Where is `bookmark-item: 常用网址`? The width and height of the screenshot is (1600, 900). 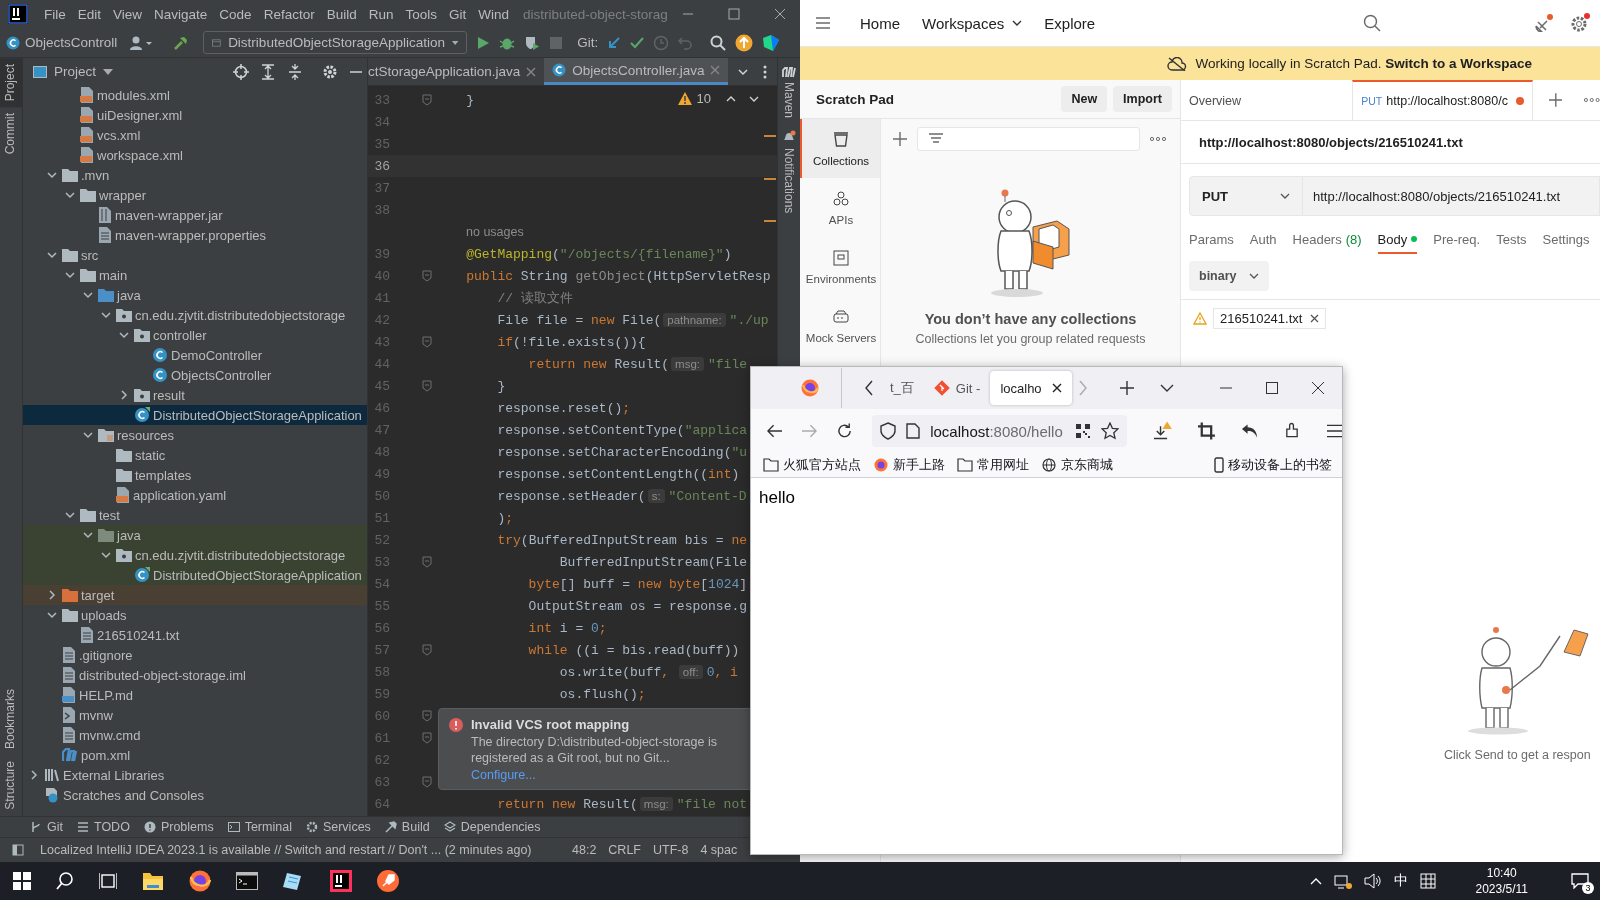 bookmark-item: 常用网址 is located at coordinates (993, 465).